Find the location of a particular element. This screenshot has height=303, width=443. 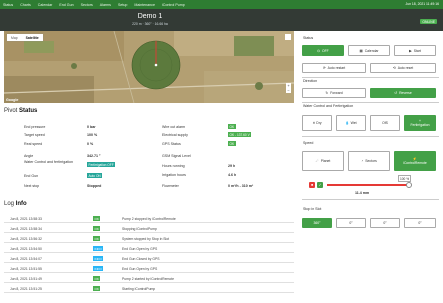

calendar-icon: ▦ is located at coordinates (361, 50).